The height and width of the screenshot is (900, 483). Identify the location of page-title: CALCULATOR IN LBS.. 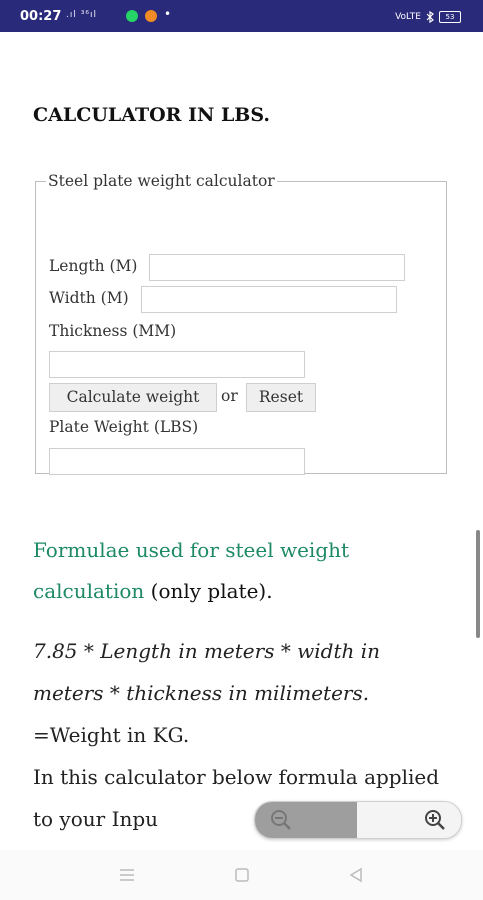
(152, 115).